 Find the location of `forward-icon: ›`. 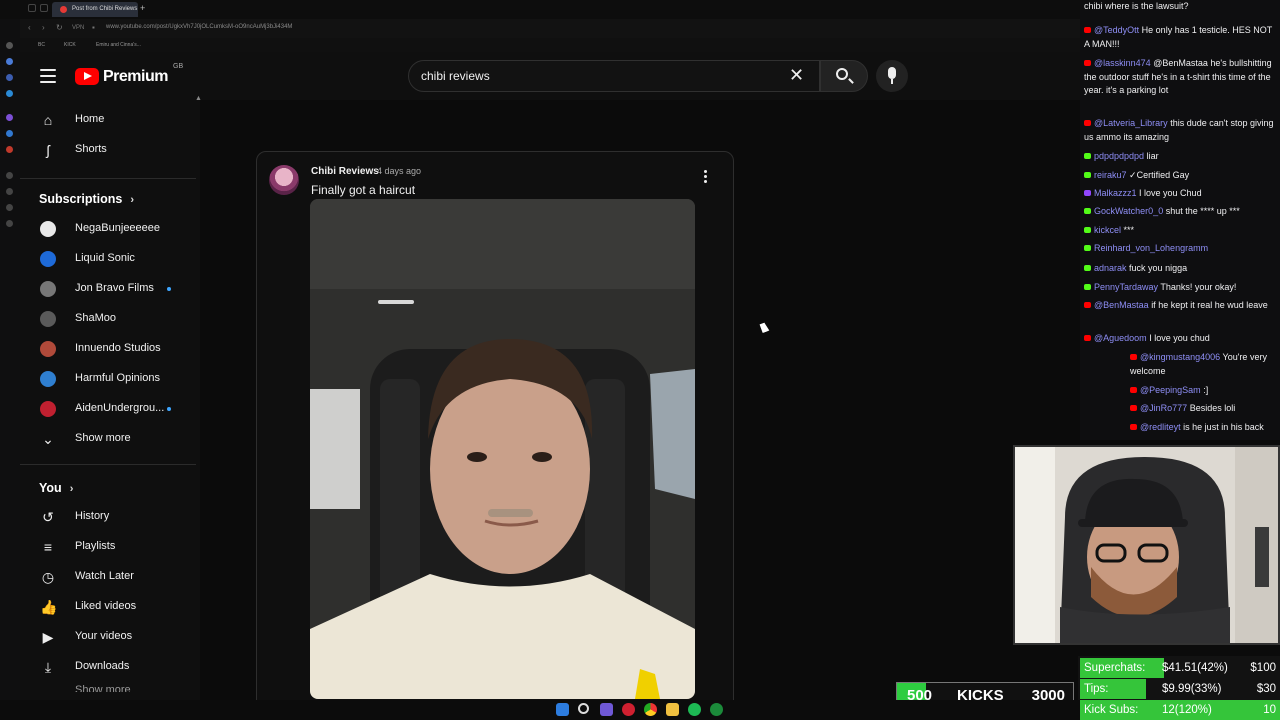

forward-icon: › is located at coordinates (43, 27).